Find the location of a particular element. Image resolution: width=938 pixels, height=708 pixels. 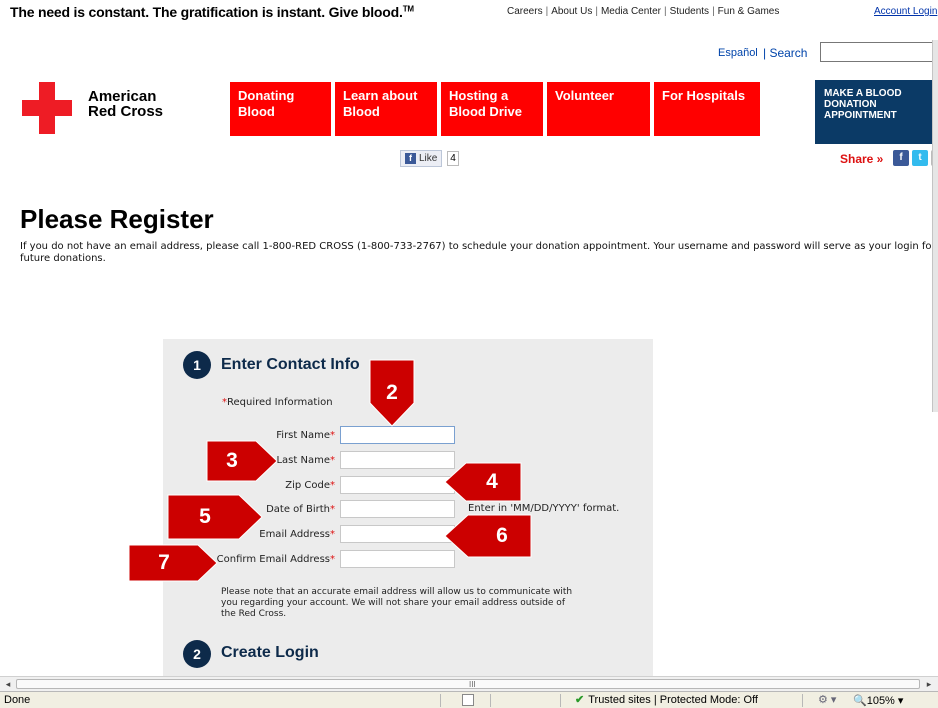

nav-volunteer: Volunteer is located at coordinates (600, 109).